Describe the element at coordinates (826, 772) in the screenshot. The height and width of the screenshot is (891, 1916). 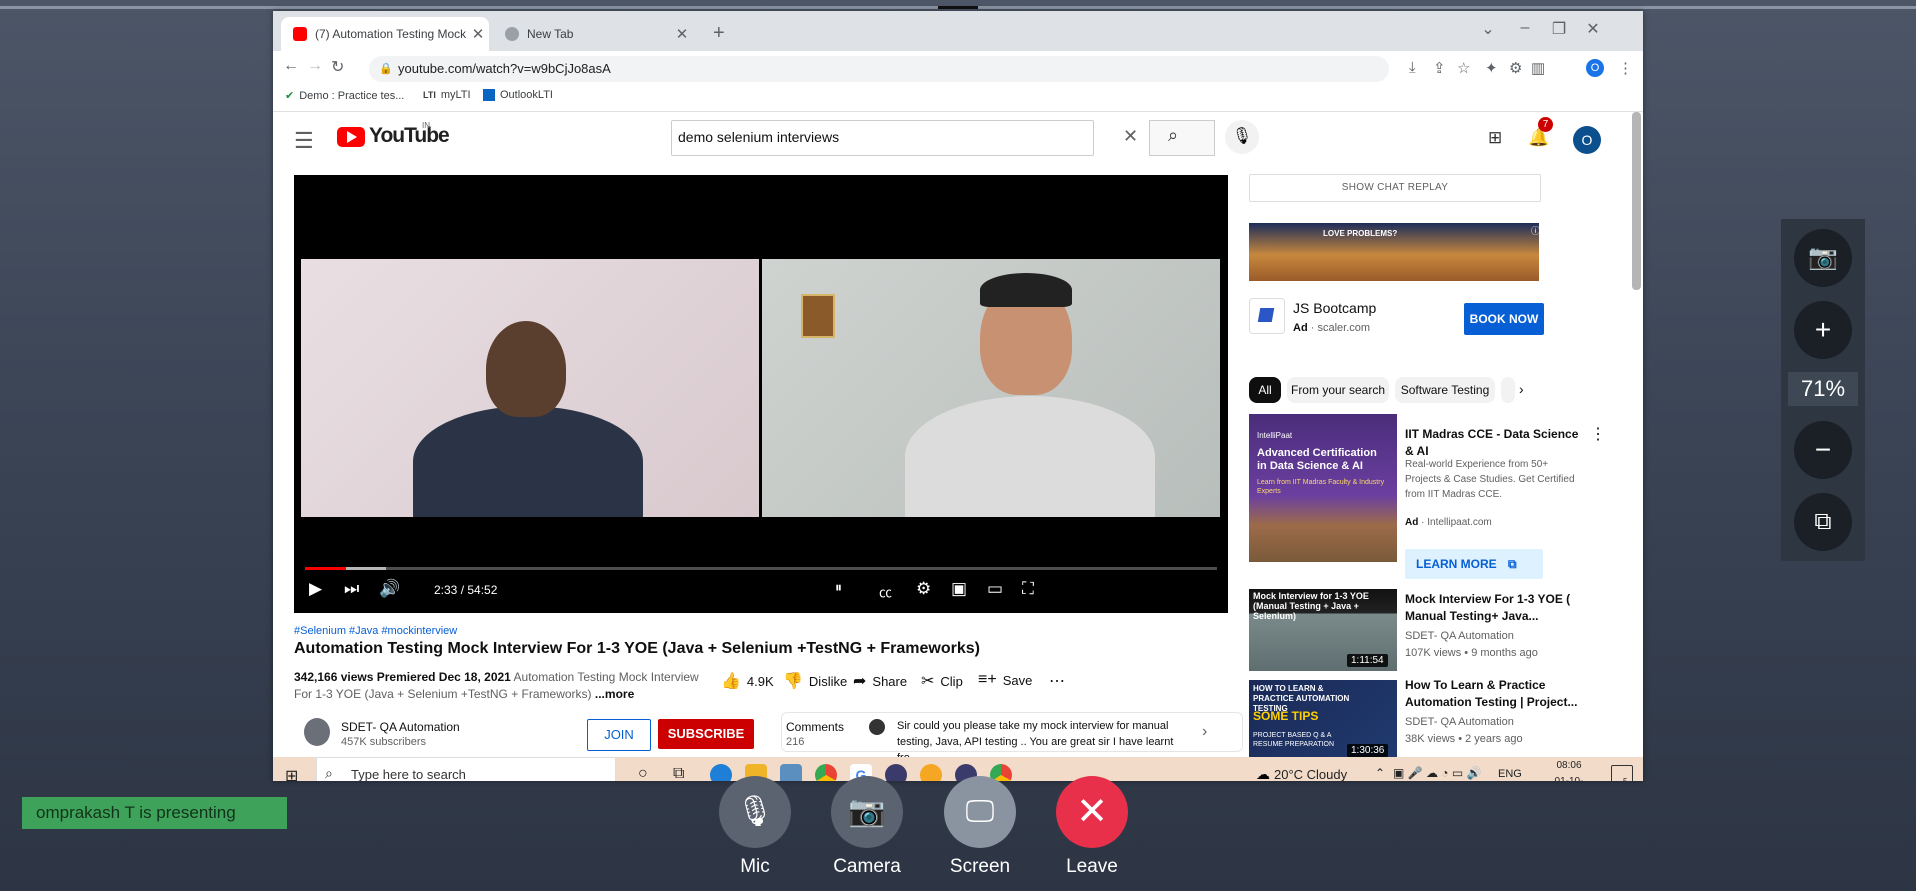
I see `chrome-icon` at that location.